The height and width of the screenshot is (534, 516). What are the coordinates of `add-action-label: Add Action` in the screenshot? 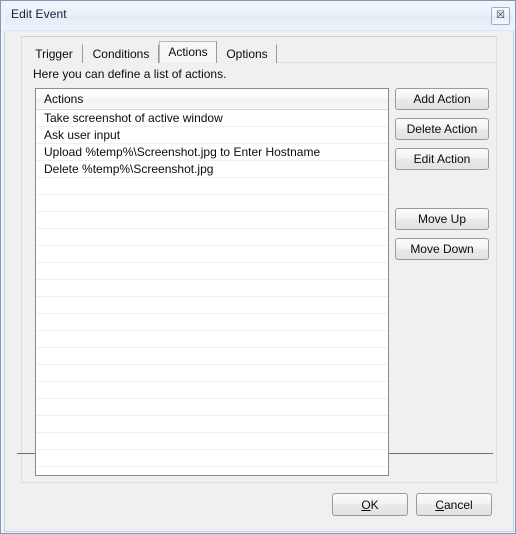 It's located at (442, 99).